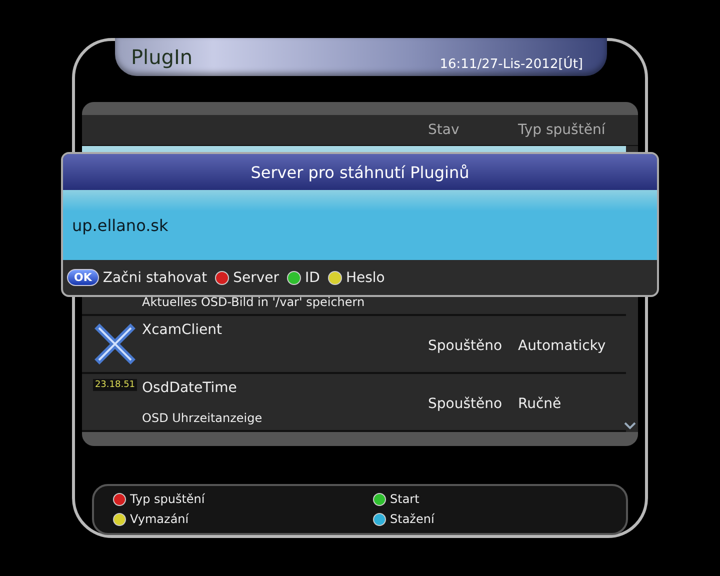 Image resolution: width=720 pixels, height=576 pixels. Describe the element at coordinates (412, 519) in the screenshot. I see `legend-label: Stažení` at that location.